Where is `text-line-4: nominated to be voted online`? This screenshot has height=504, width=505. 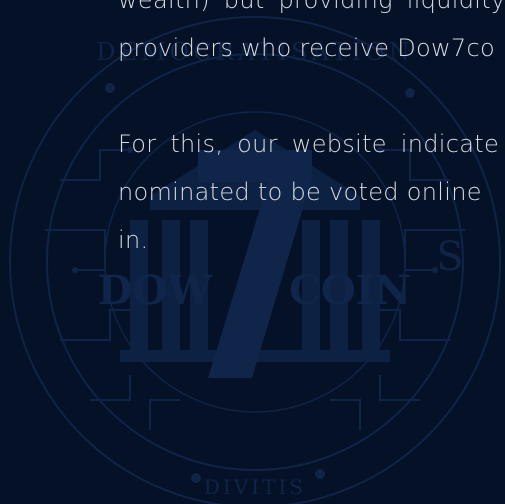 text-line-4: nominated to be voted online is located at coordinates (300, 192).